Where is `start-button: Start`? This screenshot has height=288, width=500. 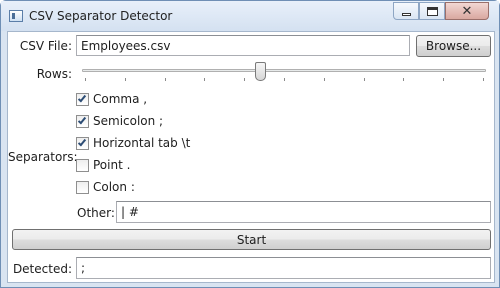 start-button: Start is located at coordinates (251, 239).